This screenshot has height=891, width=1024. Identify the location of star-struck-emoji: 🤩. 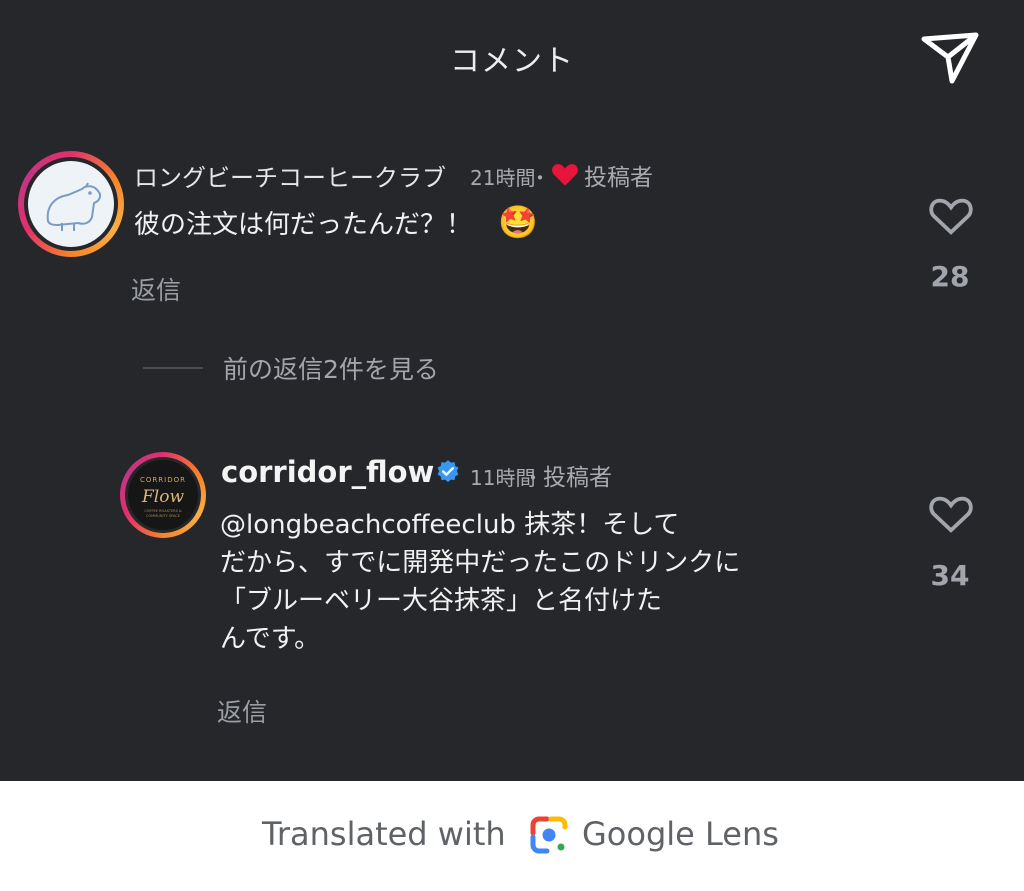
(518, 222).